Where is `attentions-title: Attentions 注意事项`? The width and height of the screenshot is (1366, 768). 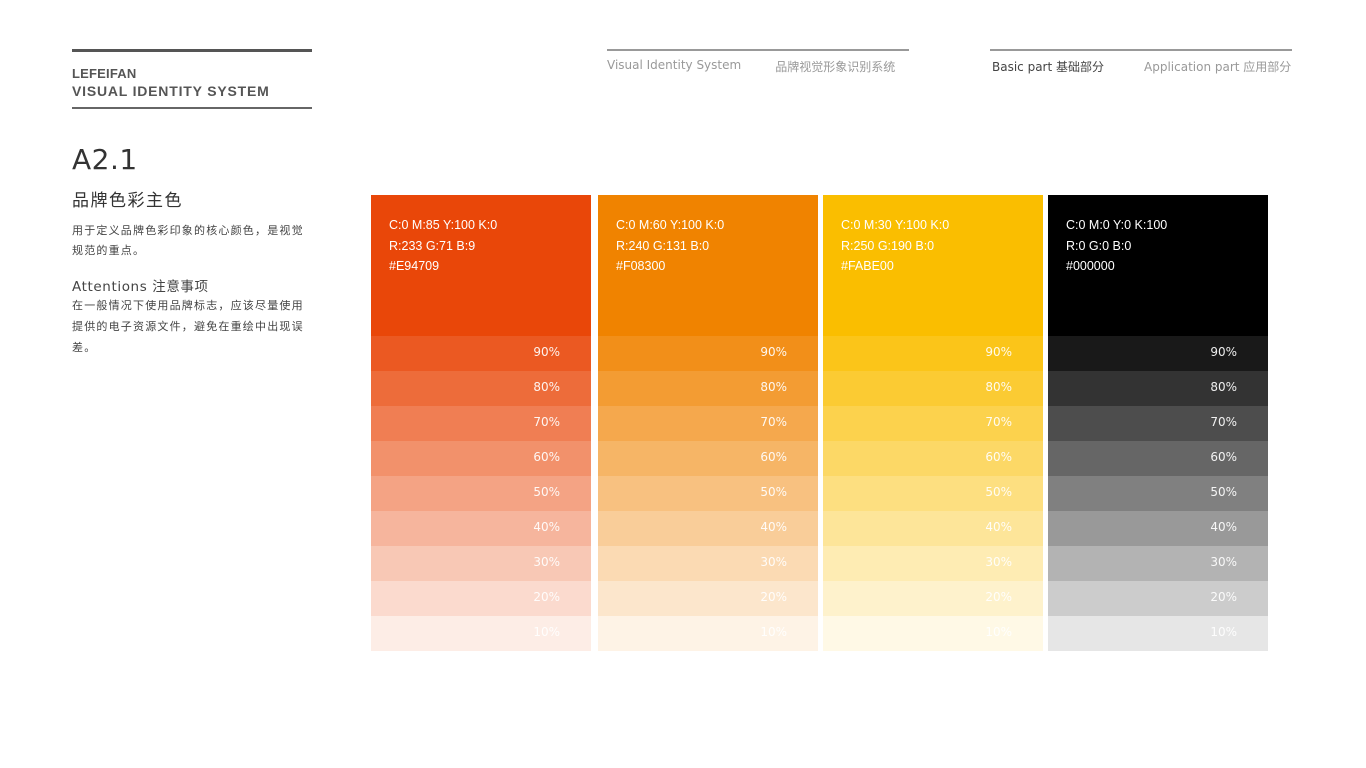
attentions-title: Attentions 注意事项 is located at coordinates (140, 287).